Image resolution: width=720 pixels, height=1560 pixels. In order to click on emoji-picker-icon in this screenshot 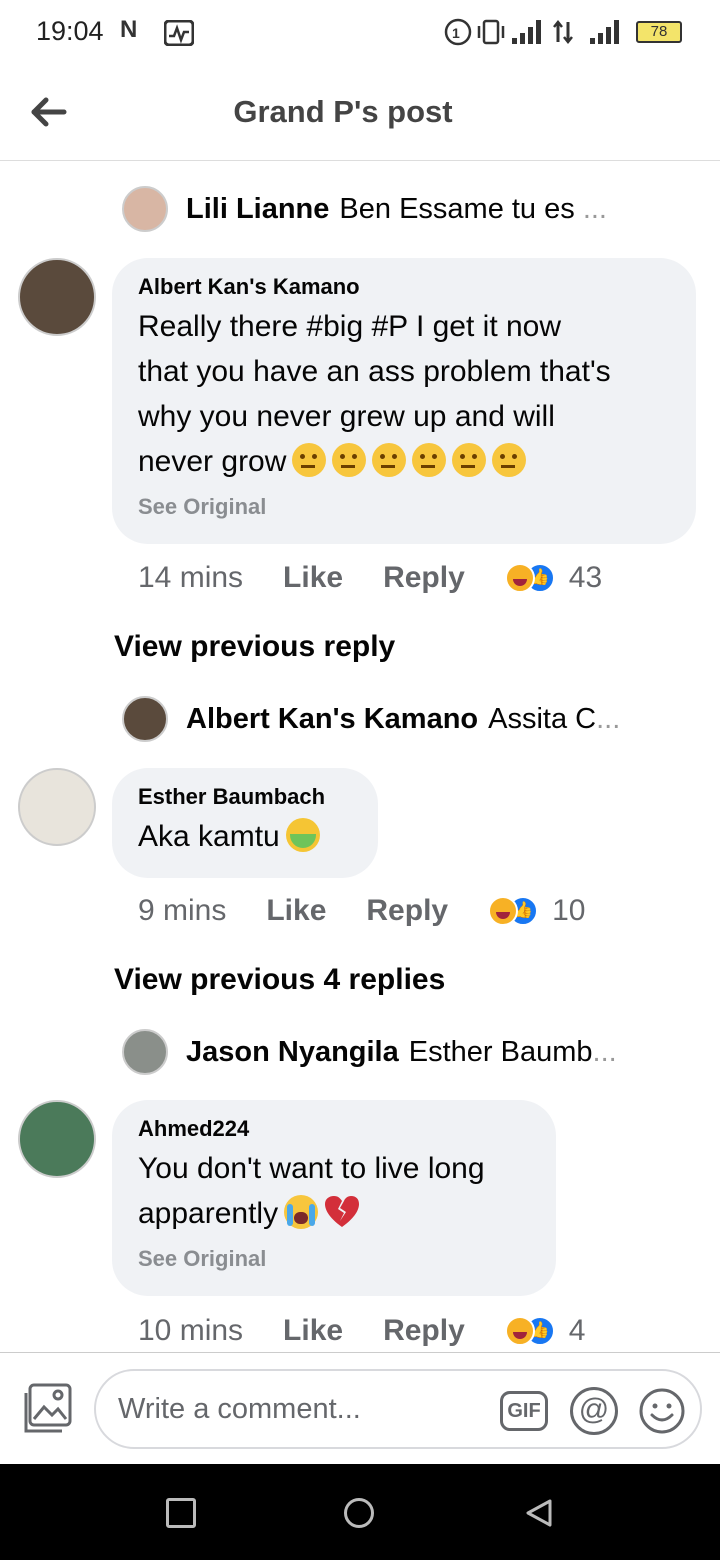, I will do `click(662, 1411)`.